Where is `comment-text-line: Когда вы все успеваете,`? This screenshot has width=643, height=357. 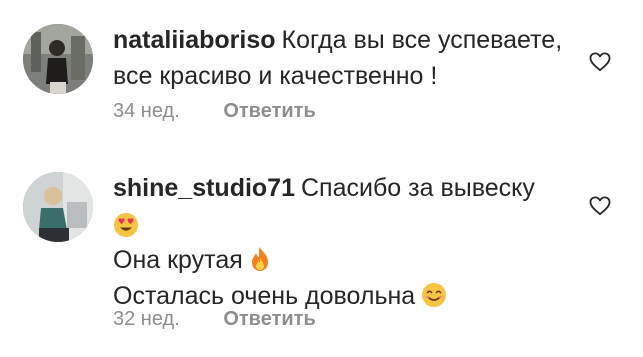
comment-text-line: Когда вы все успеваете, is located at coordinates (422, 40).